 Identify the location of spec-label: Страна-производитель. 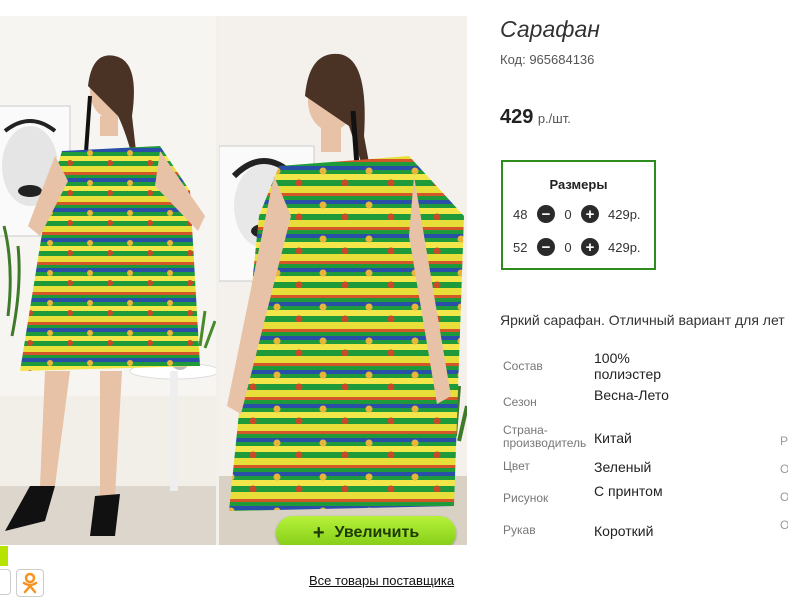
(545, 436).